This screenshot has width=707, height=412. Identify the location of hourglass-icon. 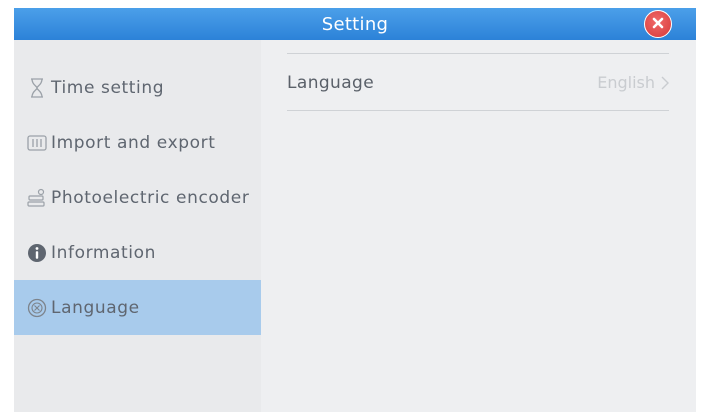
(37, 88).